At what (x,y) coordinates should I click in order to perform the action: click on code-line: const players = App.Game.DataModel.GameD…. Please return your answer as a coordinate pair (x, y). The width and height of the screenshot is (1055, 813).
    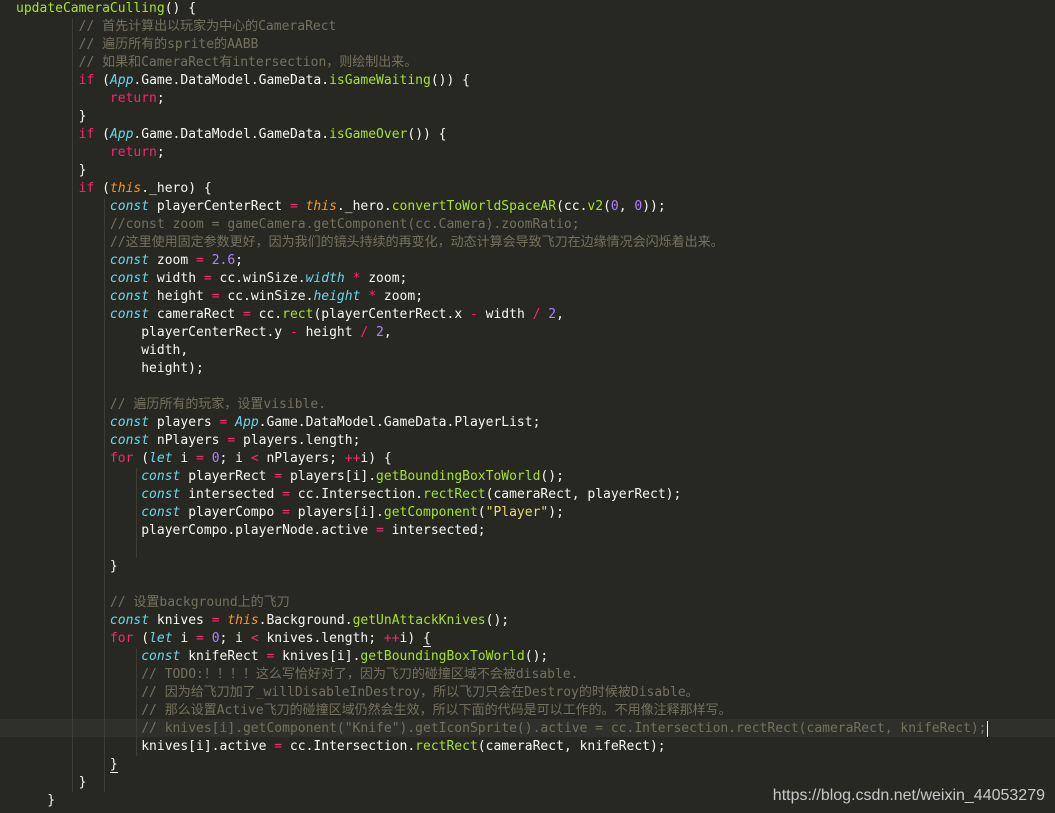
    Looking at the image, I should click on (278, 423).